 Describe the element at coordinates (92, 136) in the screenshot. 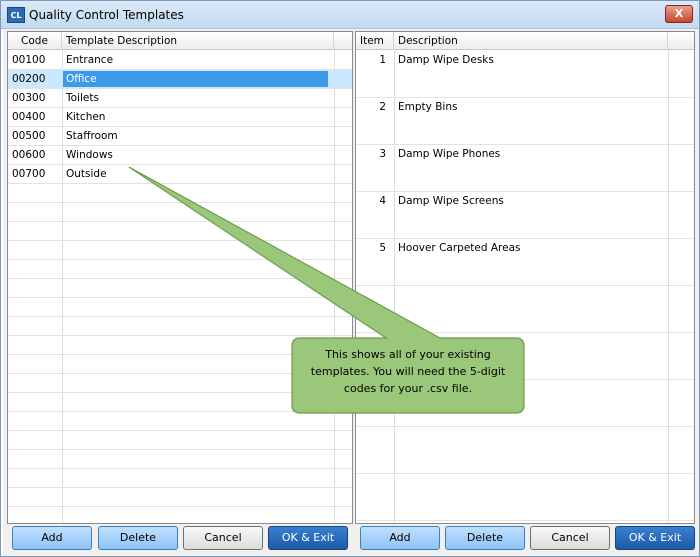

I see `description-cell: Staffroom` at that location.